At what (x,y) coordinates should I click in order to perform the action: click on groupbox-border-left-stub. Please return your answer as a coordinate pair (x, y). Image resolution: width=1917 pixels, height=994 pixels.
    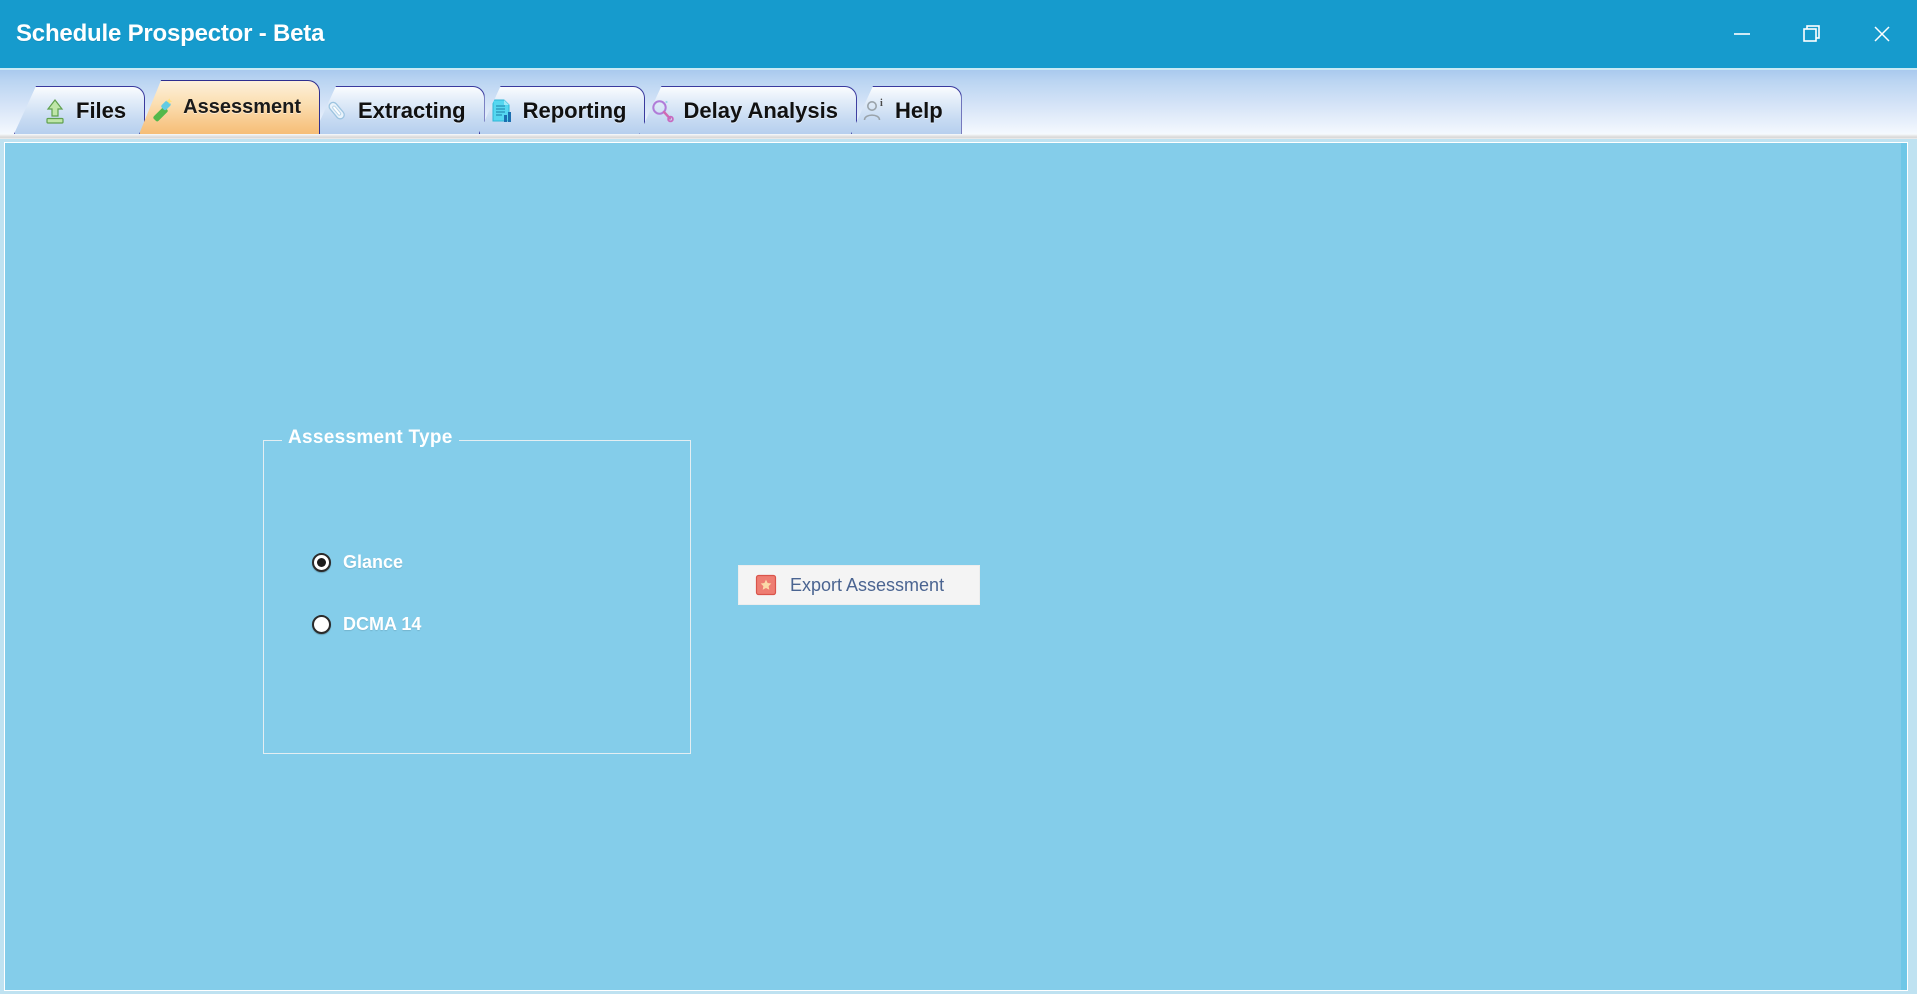
    Looking at the image, I should click on (269, 441).